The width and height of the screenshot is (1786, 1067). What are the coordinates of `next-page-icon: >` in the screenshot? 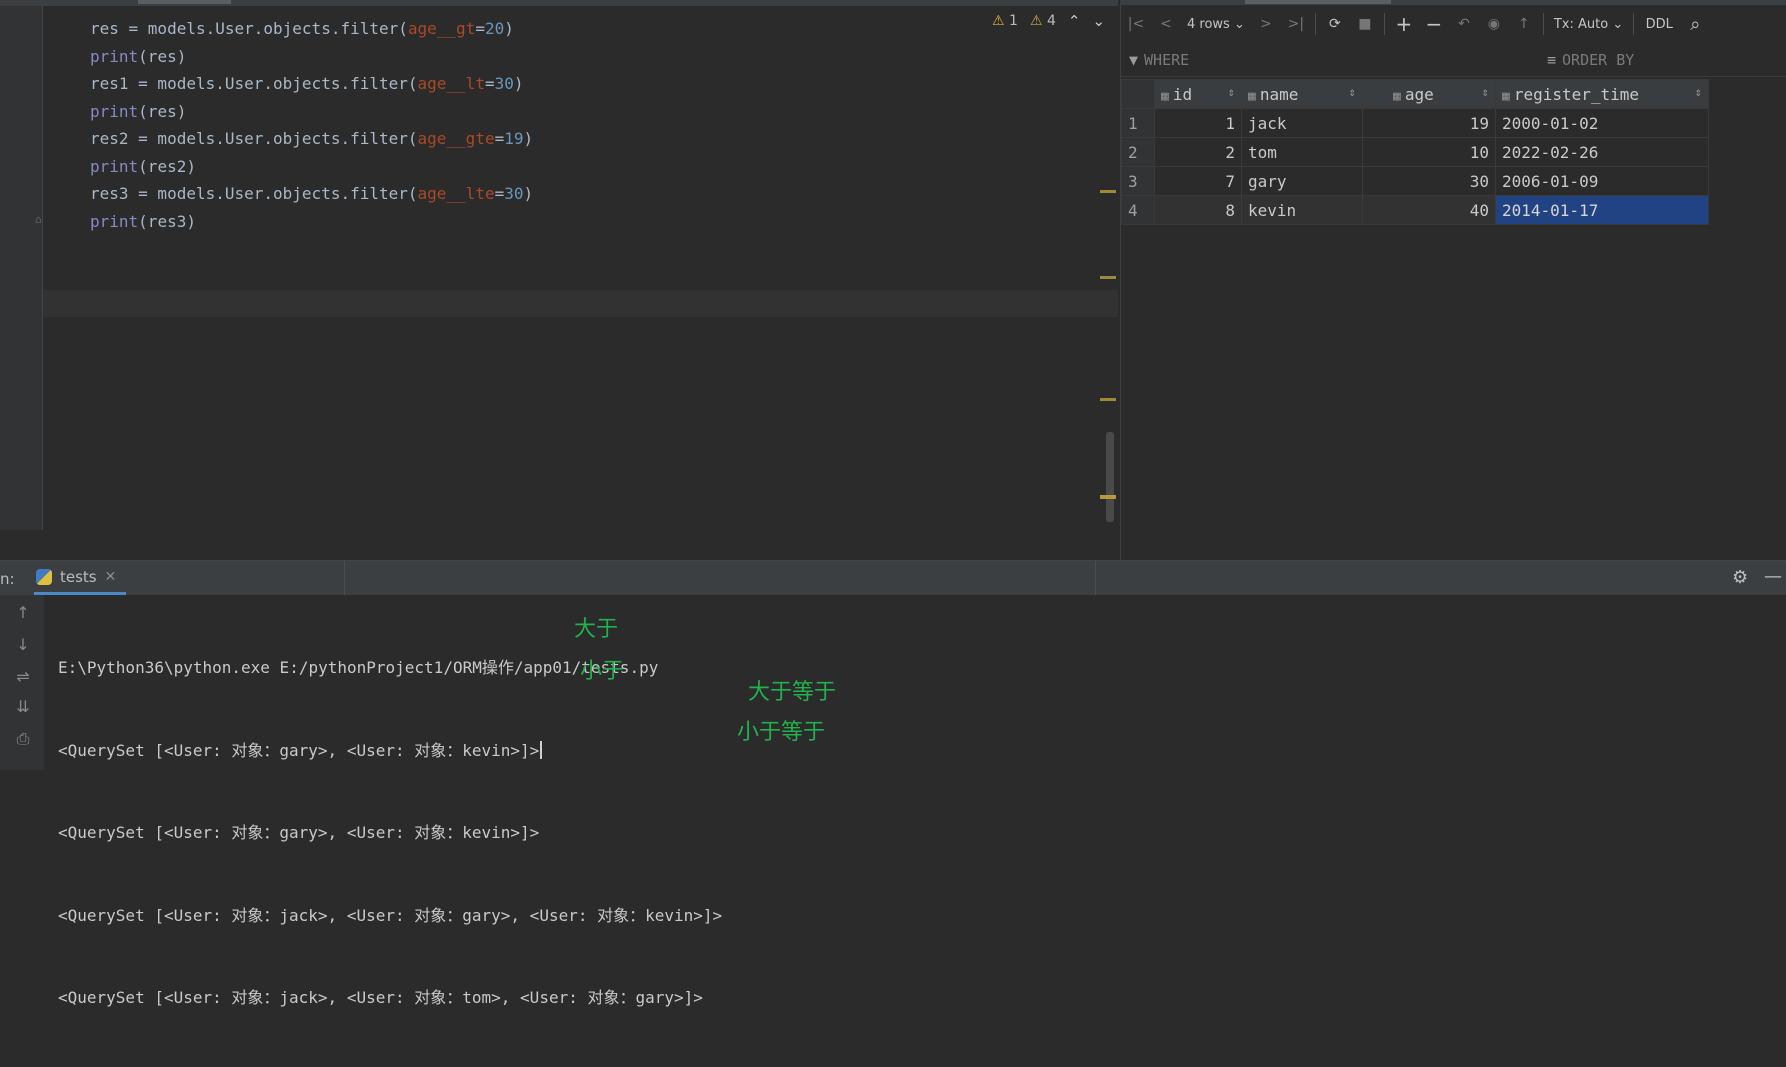 It's located at (1266, 24).